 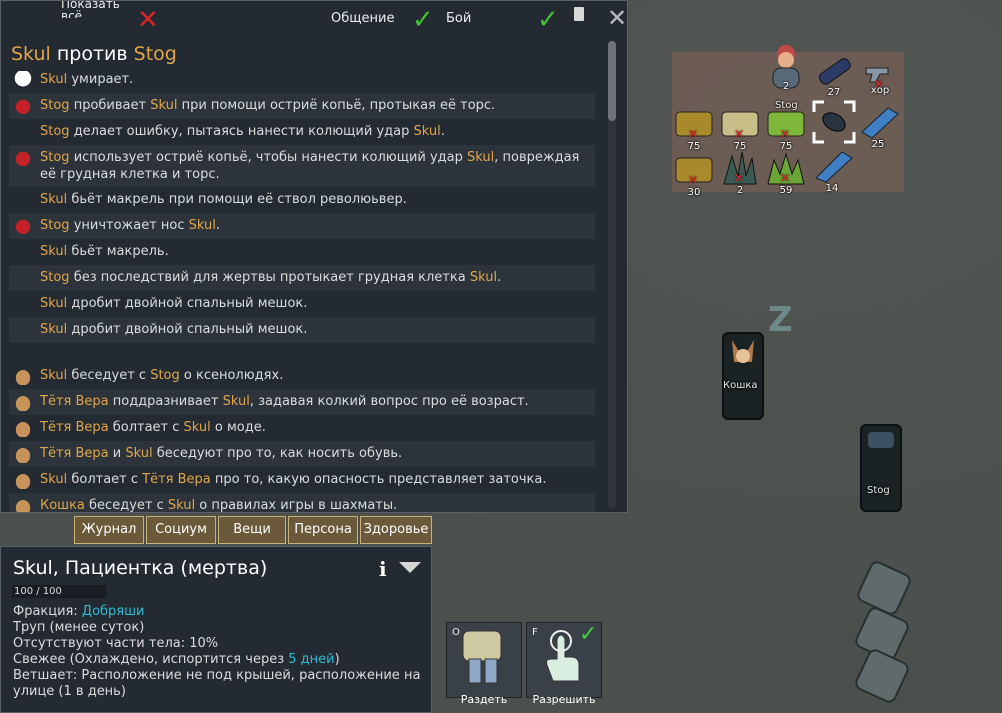 What do you see at coordinates (786, 67) in the screenshot?
I see `pawn-stog-icon: 2` at bounding box center [786, 67].